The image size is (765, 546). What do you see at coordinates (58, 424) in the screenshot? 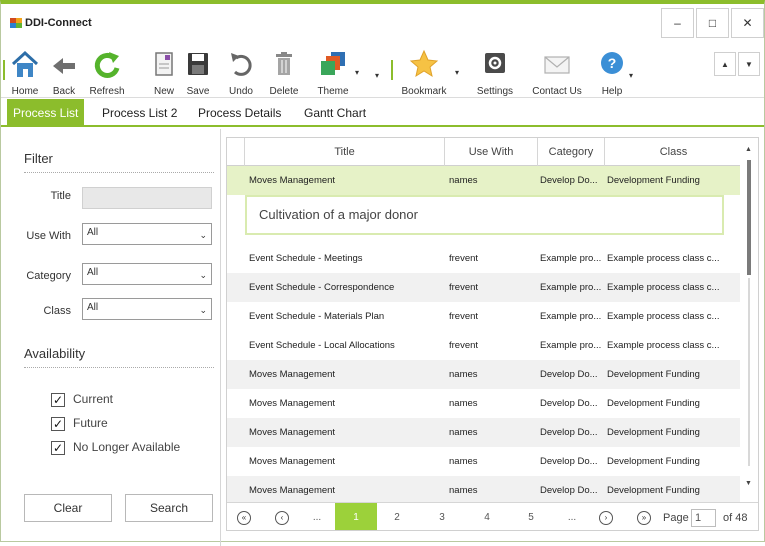
I see `future-checkbox: ✓` at bounding box center [58, 424].